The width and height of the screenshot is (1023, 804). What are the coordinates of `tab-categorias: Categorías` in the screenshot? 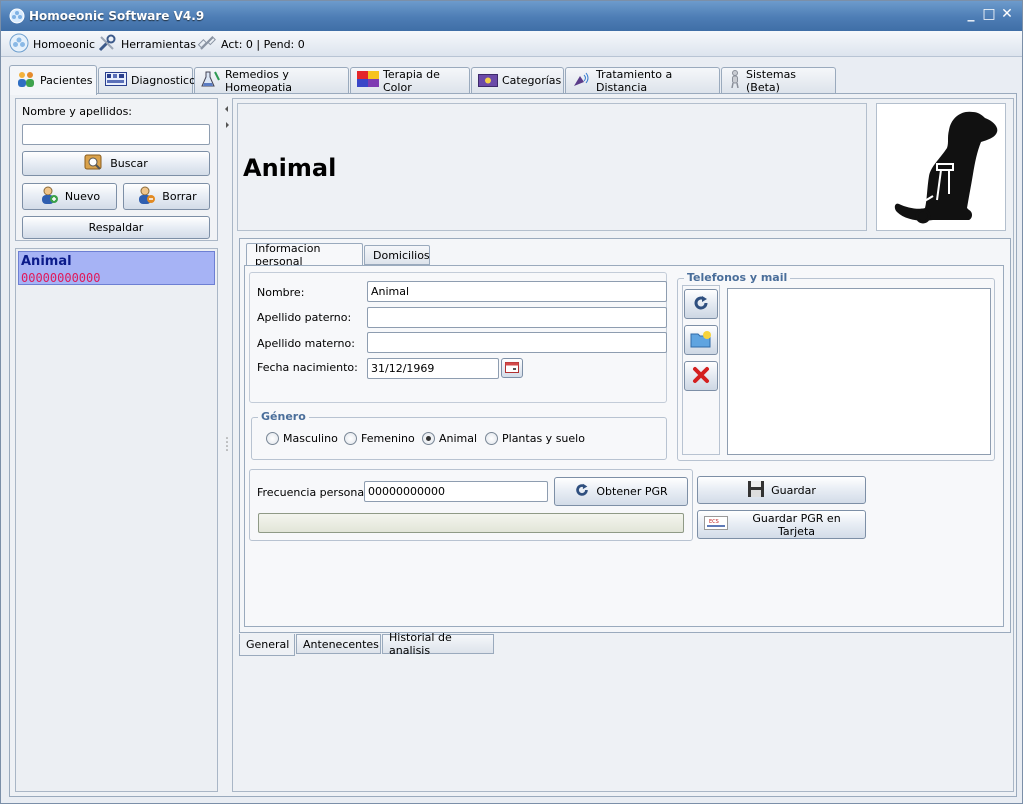 It's located at (517, 80).